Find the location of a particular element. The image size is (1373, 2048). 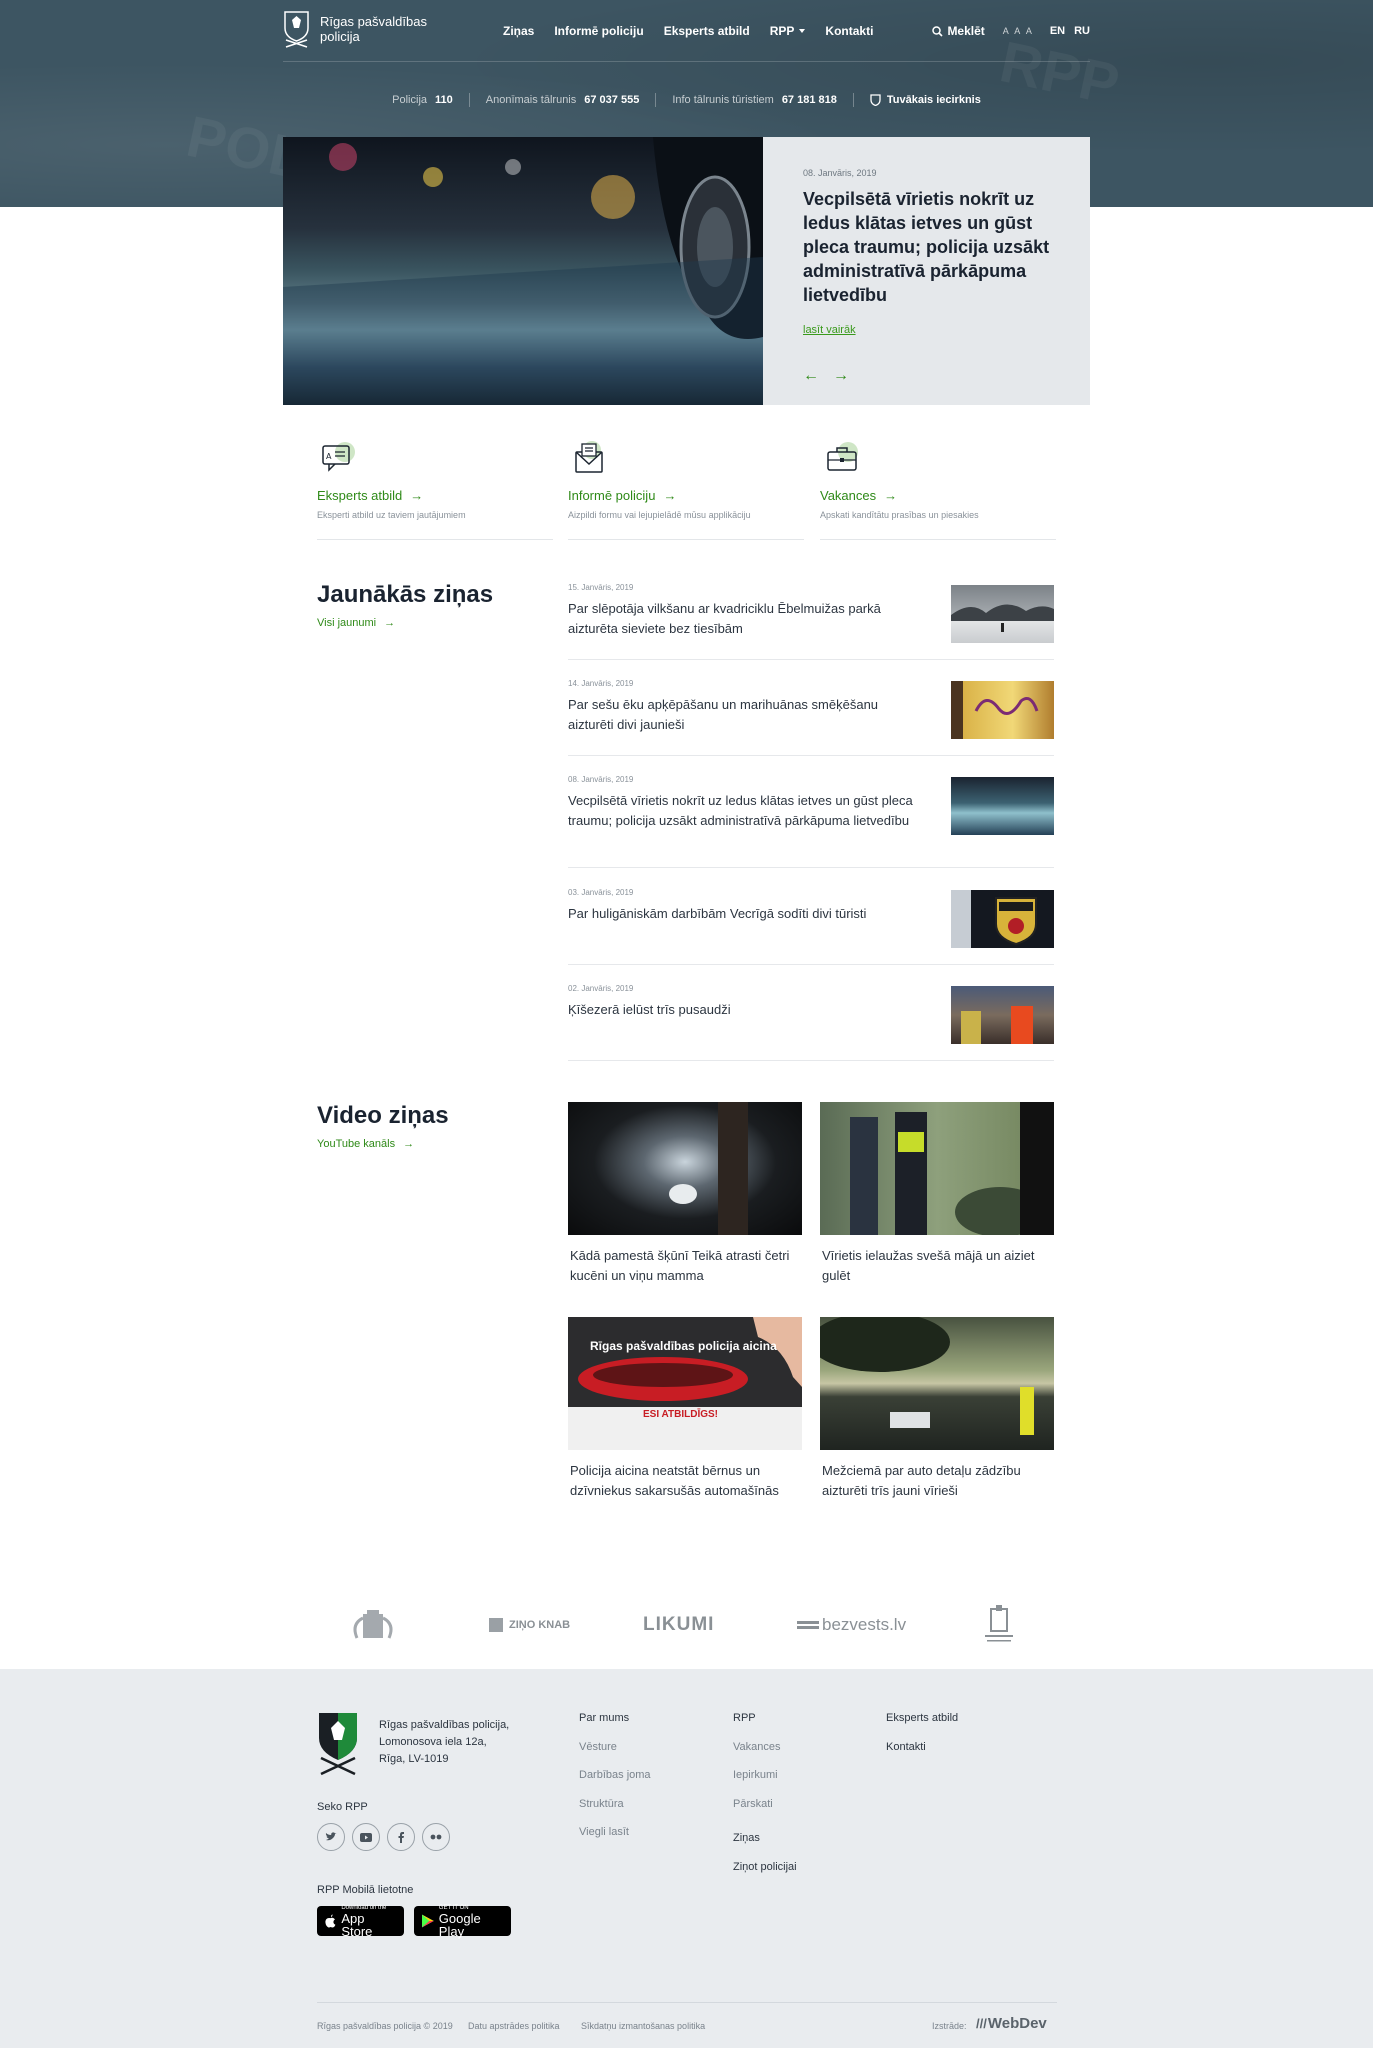

partner-logo-bezvests: bezvests.lv is located at coordinates (851, 1625).